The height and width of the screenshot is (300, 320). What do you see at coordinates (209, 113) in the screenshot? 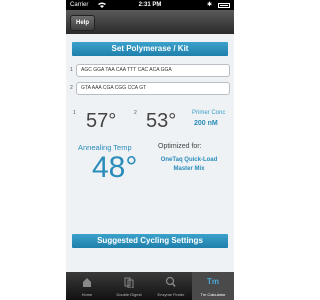
I see `primer-conc-label: Primer Conc` at bounding box center [209, 113].